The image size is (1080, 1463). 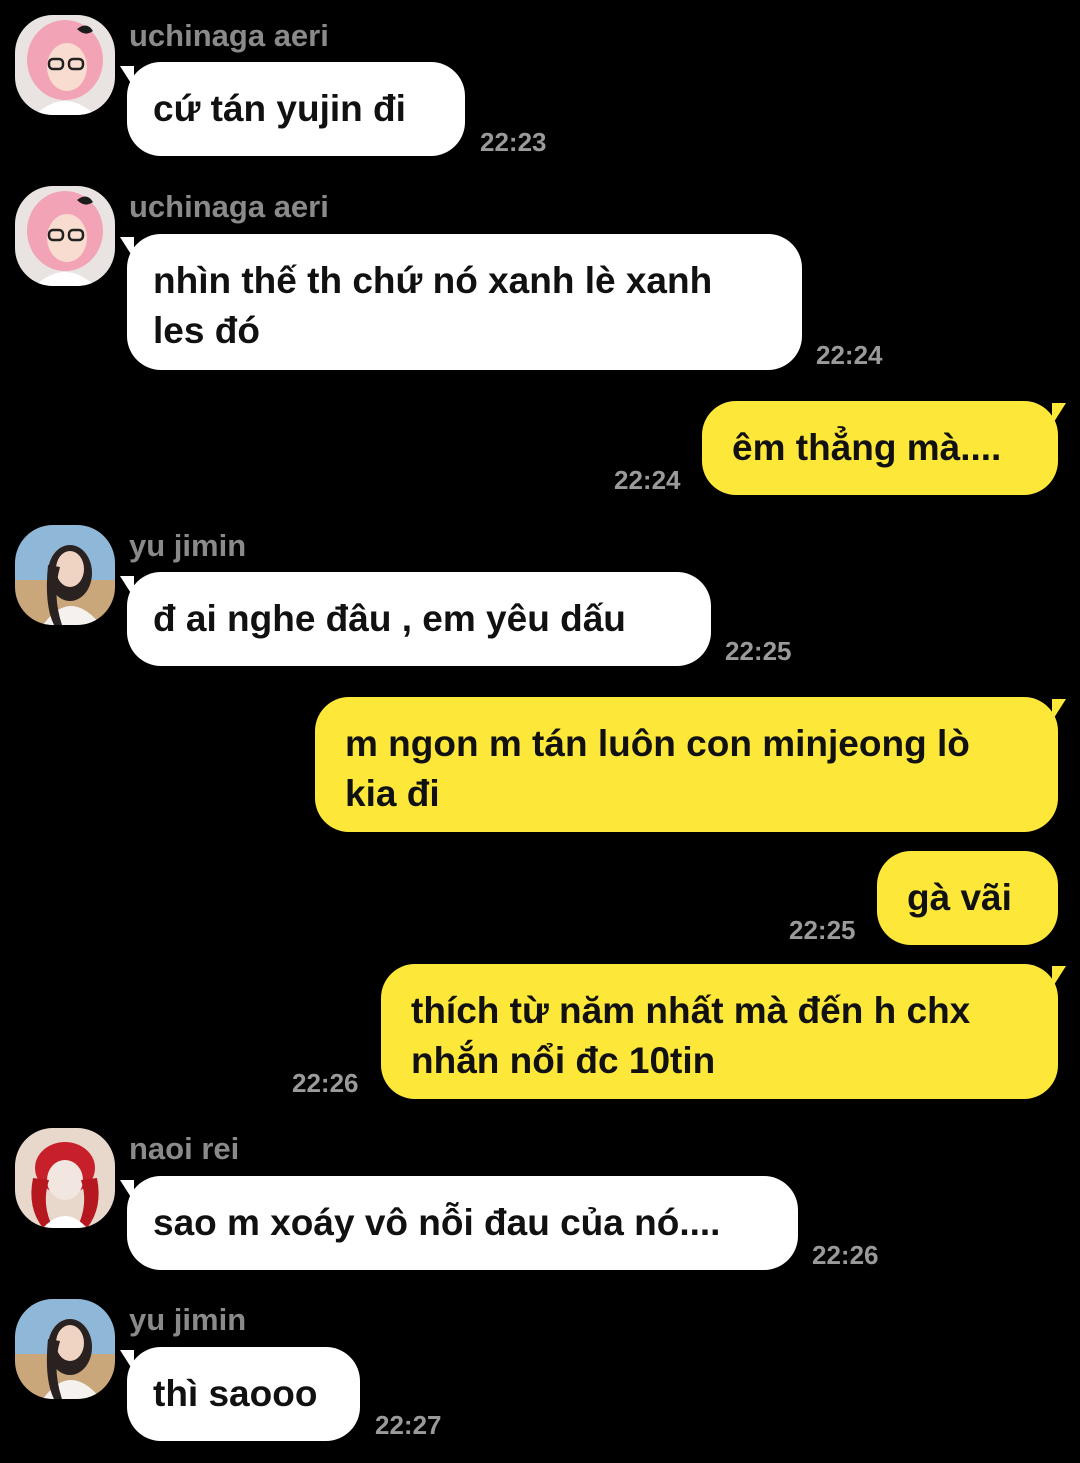 What do you see at coordinates (686, 764) in the screenshot?
I see `outgoing-message-bubble: m ngon m tán luôn con minjeong lò kia đi` at bounding box center [686, 764].